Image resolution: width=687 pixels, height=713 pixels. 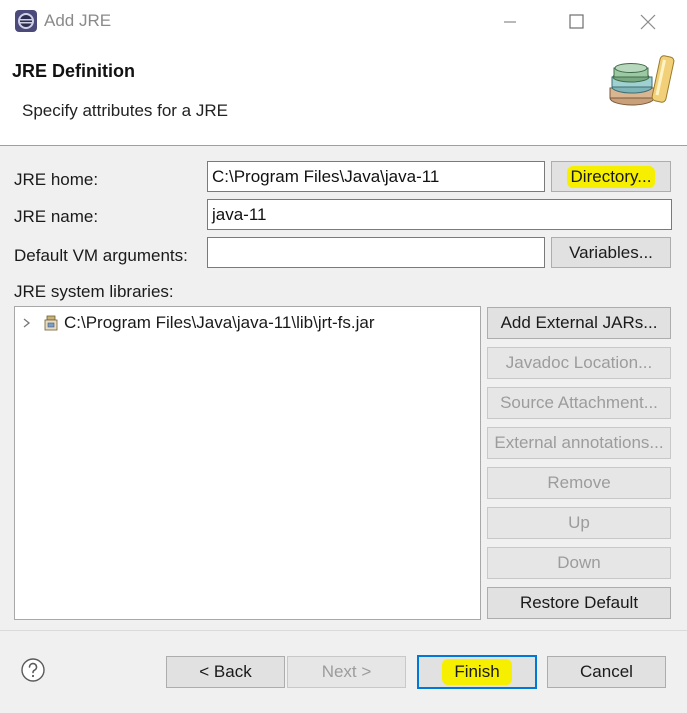 What do you see at coordinates (606, 672) in the screenshot?
I see `cancel-button: Cancel` at bounding box center [606, 672].